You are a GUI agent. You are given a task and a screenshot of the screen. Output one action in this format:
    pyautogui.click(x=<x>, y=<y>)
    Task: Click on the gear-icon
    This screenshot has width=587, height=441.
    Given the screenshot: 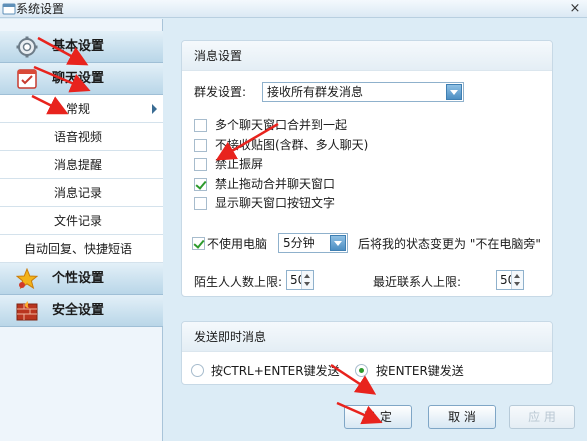 What is the action you would take?
    pyautogui.click(x=27, y=47)
    